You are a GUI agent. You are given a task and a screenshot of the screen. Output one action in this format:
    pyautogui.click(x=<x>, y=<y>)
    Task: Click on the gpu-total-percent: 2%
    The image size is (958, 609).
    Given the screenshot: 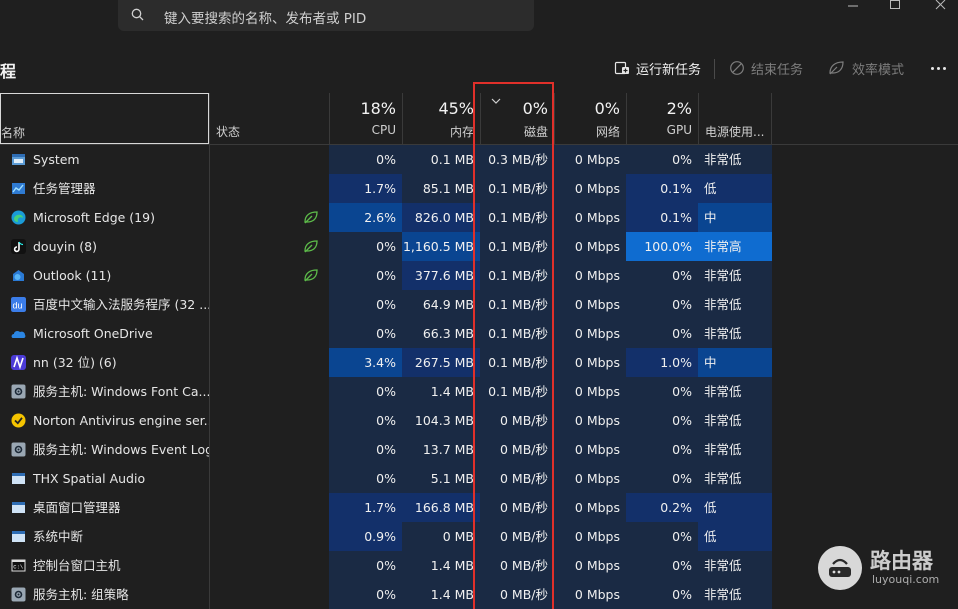 What is the action you would take?
    pyautogui.click(x=679, y=108)
    